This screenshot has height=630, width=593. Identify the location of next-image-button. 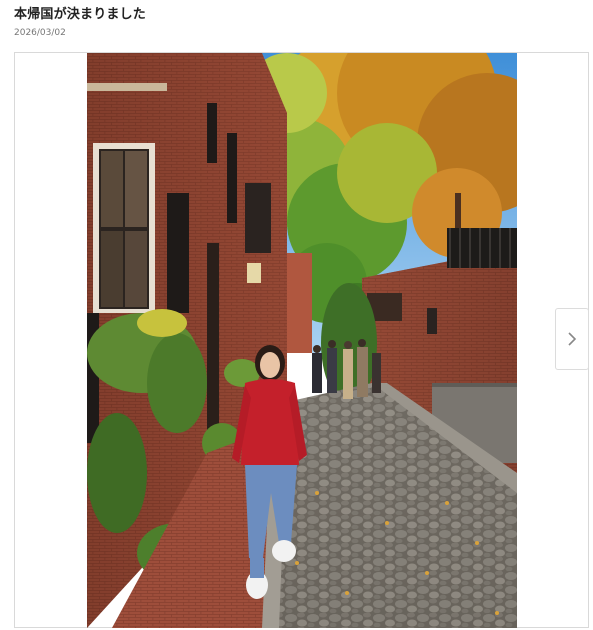
(572, 339).